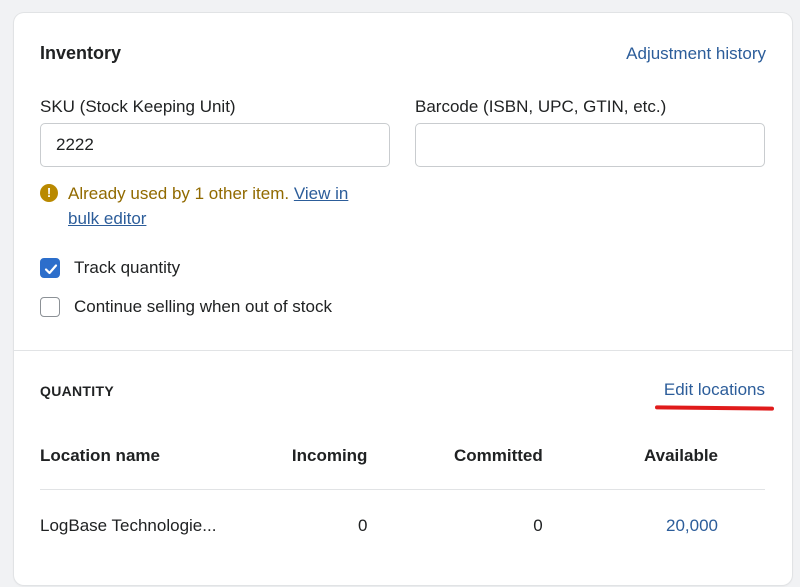  What do you see at coordinates (696, 54) in the screenshot?
I see `adjustment-history-link: Adjustment history` at bounding box center [696, 54].